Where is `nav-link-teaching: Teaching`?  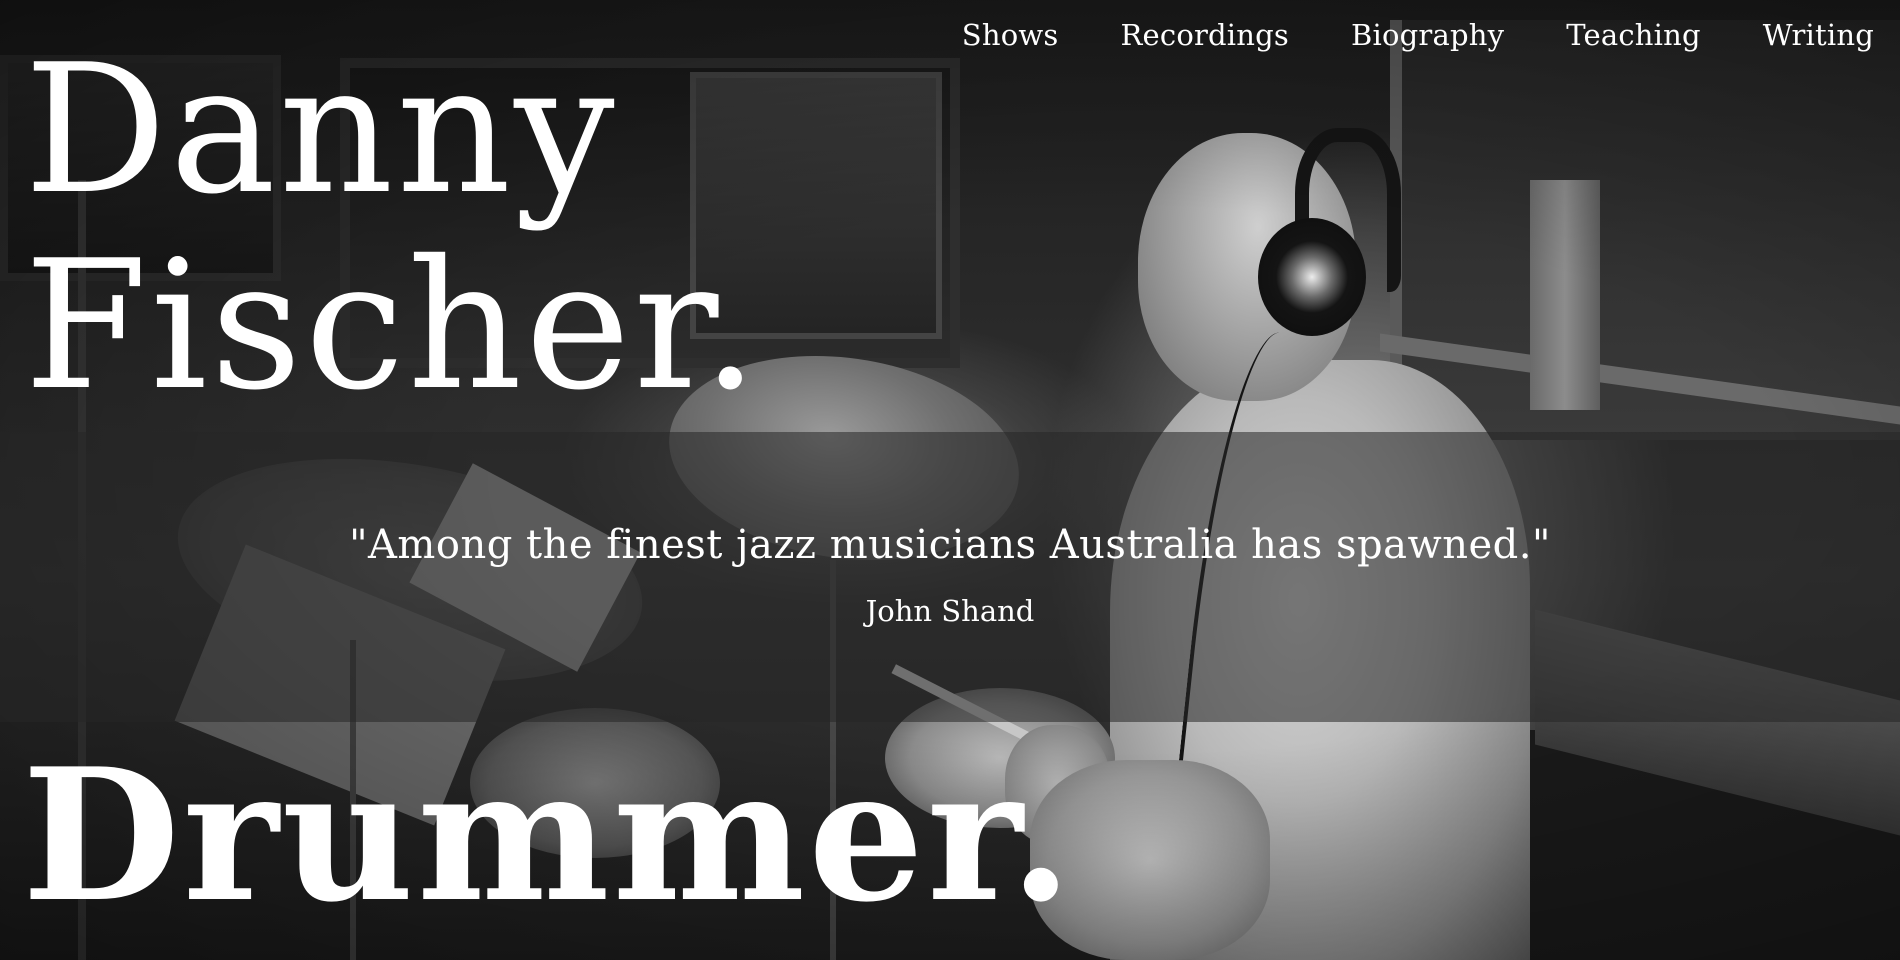
nav-link-teaching: Teaching is located at coordinates (1602, 35).